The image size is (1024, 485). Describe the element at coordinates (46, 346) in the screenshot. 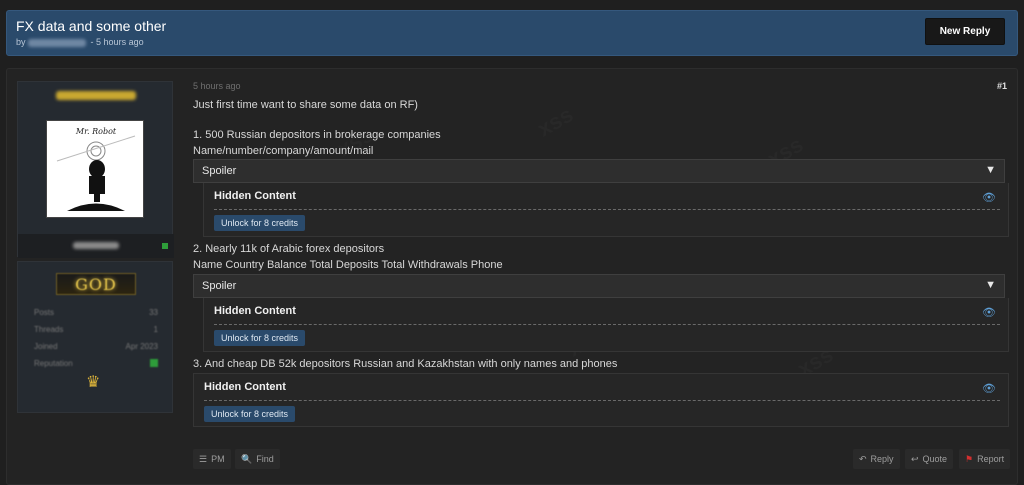

I see `stat-label: Joined` at that location.